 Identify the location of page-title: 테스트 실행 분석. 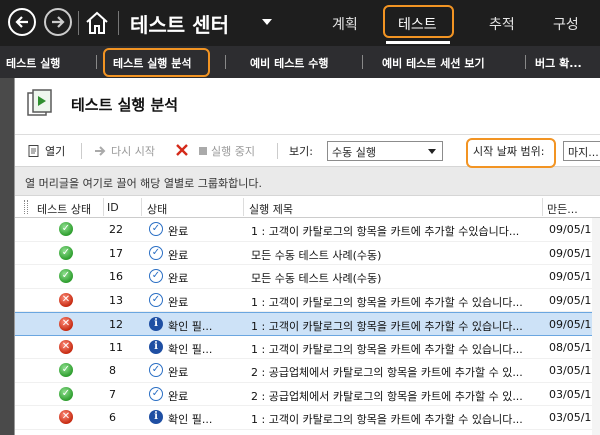
(125, 105).